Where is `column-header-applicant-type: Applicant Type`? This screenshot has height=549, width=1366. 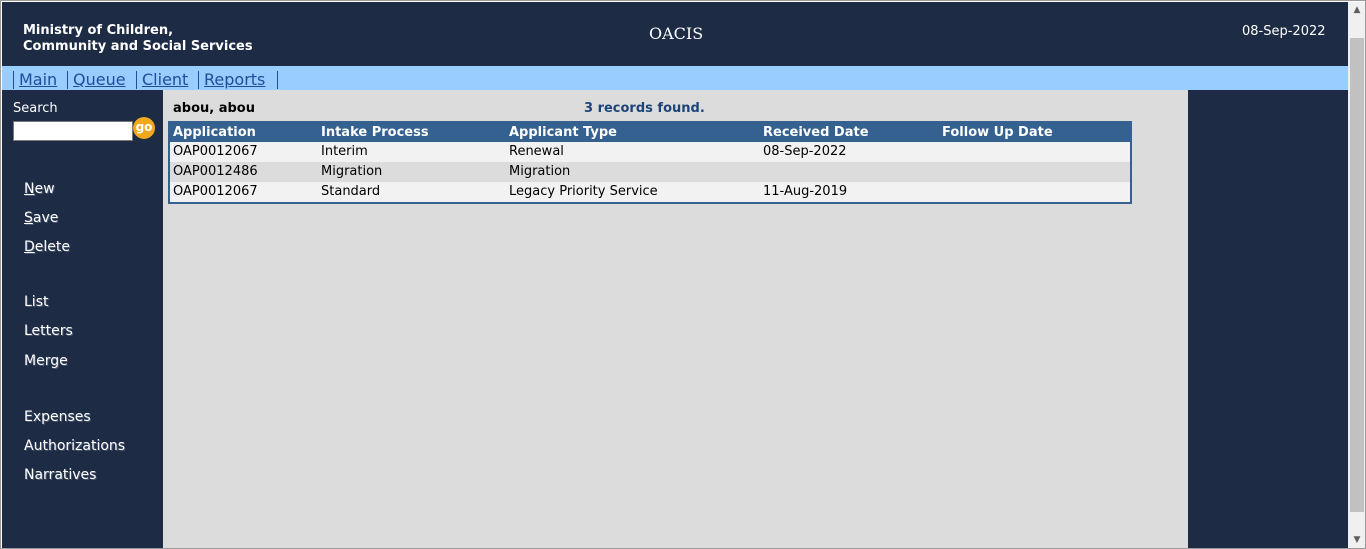 column-header-applicant-type: Applicant Type is located at coordinates (563, 132).